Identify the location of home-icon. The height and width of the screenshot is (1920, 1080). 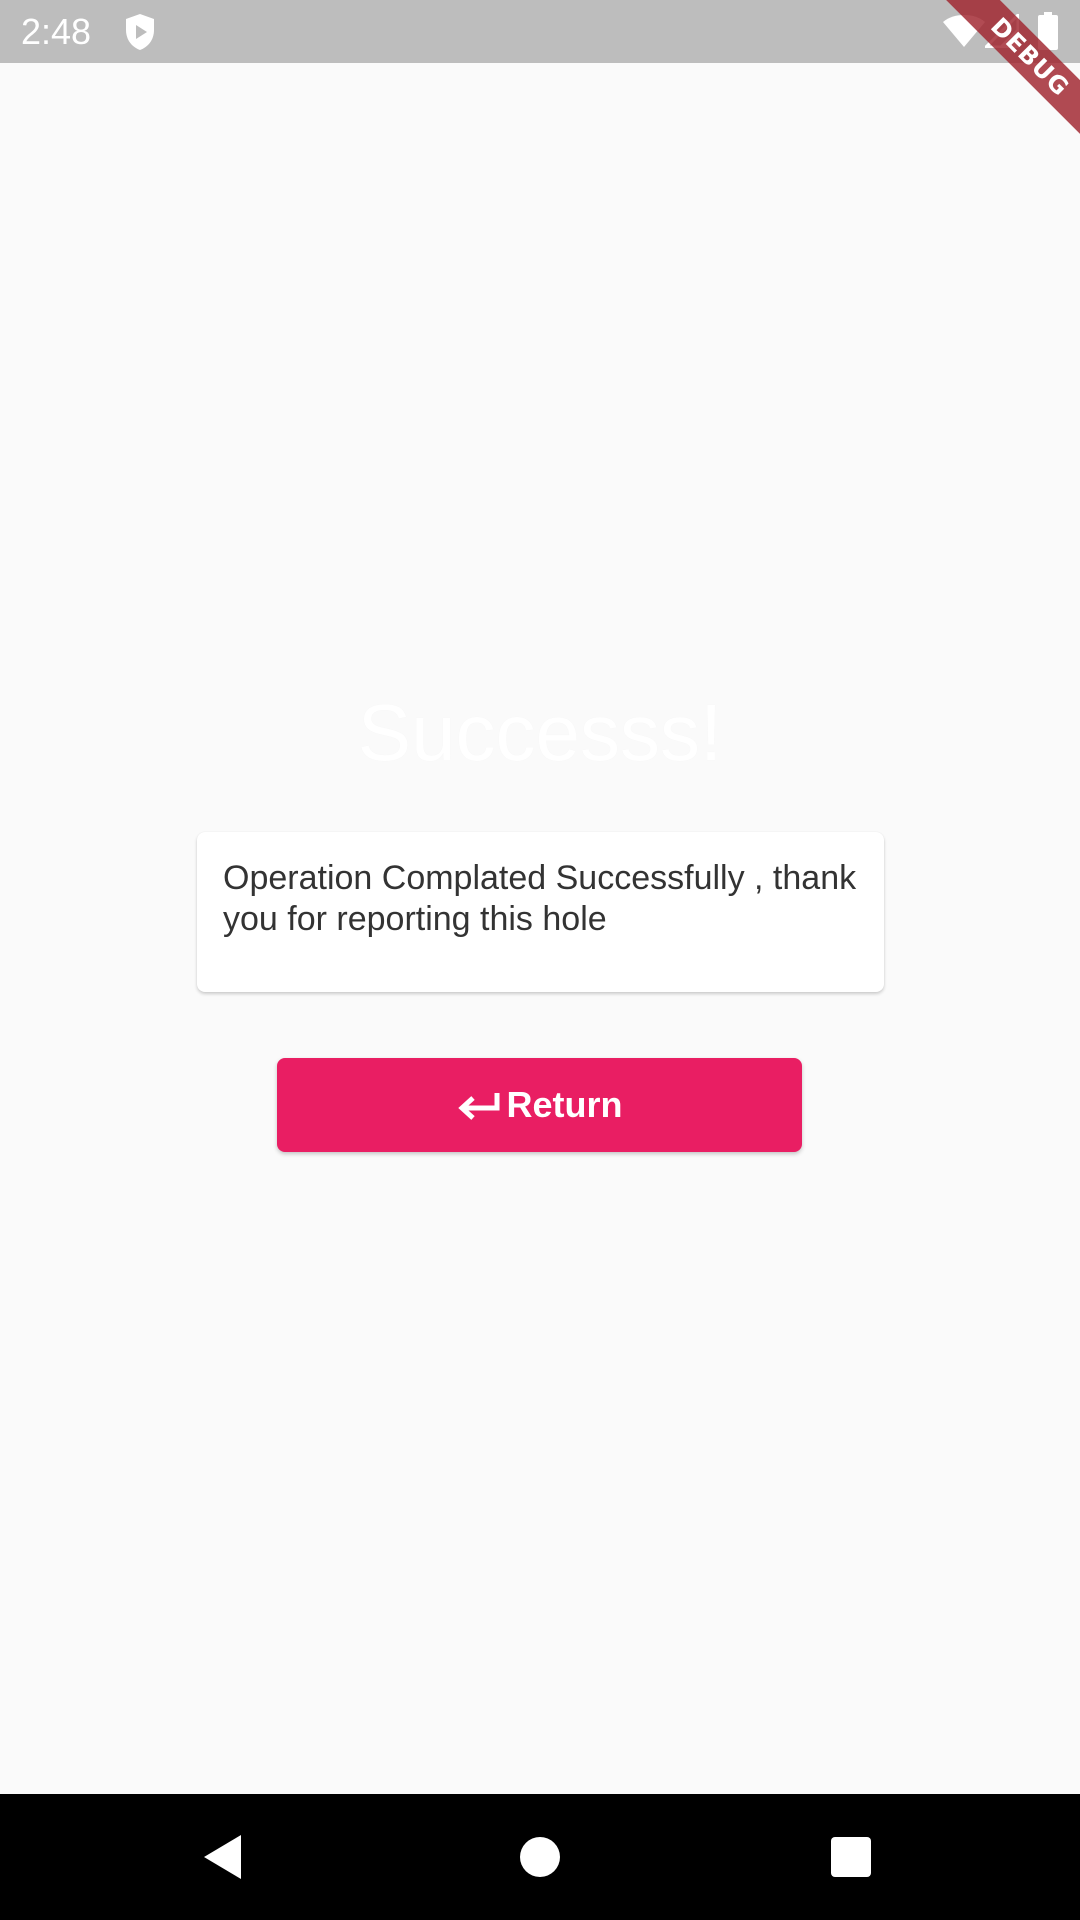
(540, 1857).